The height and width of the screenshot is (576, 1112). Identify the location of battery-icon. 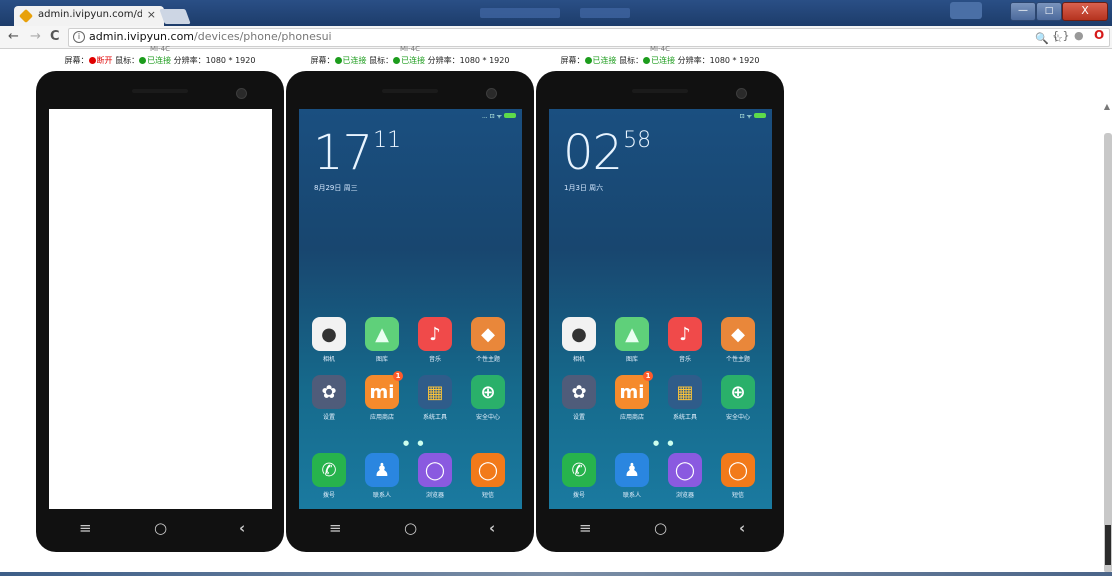
(510, 115).